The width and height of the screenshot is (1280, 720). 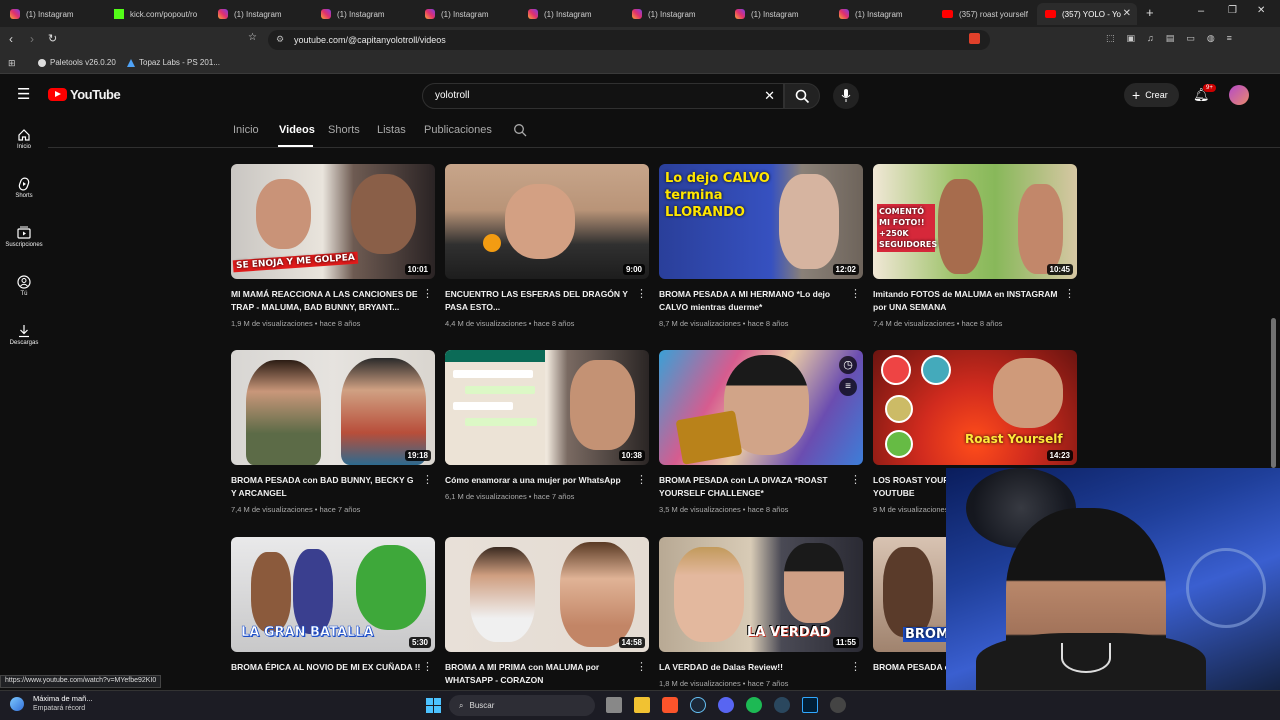 What do you see at coordinates (1211, 38) in the screenshot?
I see `vpn-icon: ◍` at bounding box center [1211, 38].